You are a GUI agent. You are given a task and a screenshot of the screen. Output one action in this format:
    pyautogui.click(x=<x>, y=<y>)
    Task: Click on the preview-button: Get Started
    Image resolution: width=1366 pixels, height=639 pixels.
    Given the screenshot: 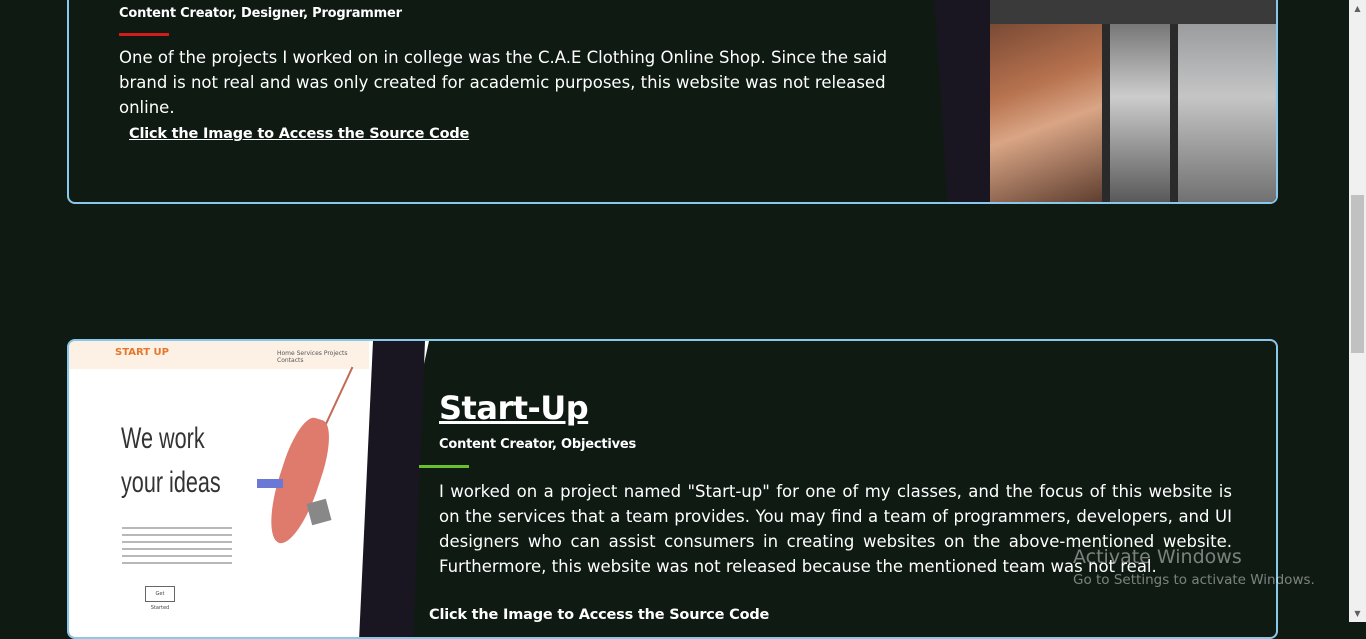 What is the action you would take?
    pyautogui.click(x=160, y=598)
    